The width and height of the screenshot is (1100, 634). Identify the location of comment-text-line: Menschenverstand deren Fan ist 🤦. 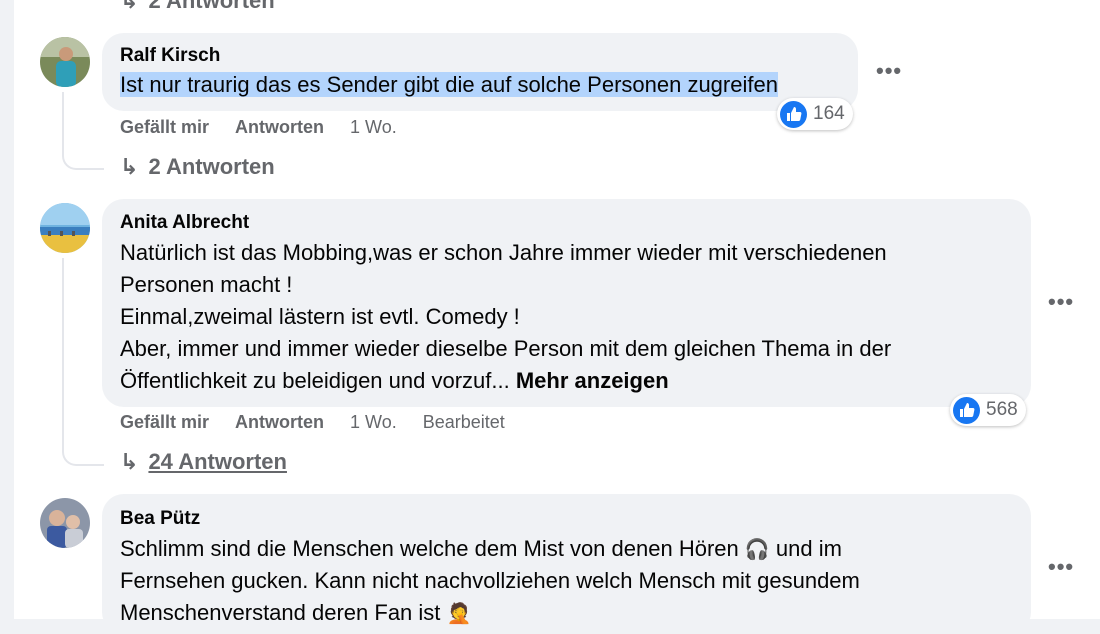
(296, 612).